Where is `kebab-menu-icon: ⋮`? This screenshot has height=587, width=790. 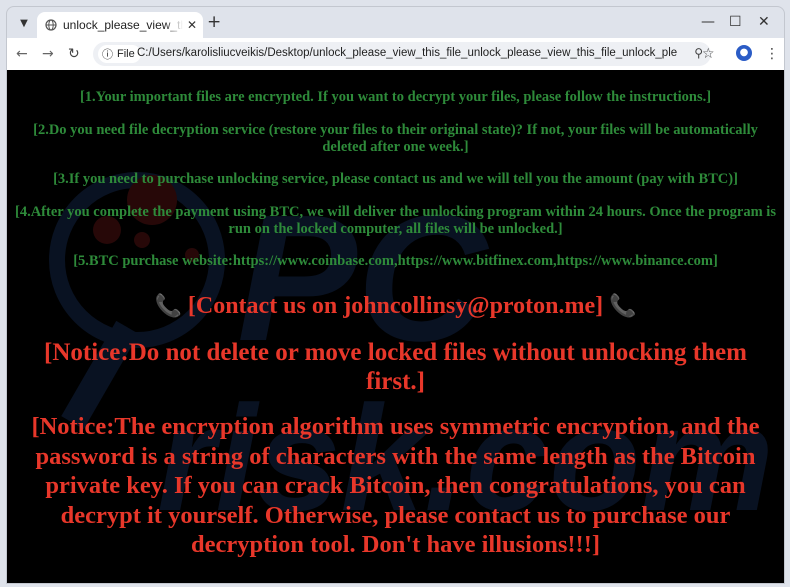 kebab-menu-icon: ⋮ is located at coordinates (772, 54).